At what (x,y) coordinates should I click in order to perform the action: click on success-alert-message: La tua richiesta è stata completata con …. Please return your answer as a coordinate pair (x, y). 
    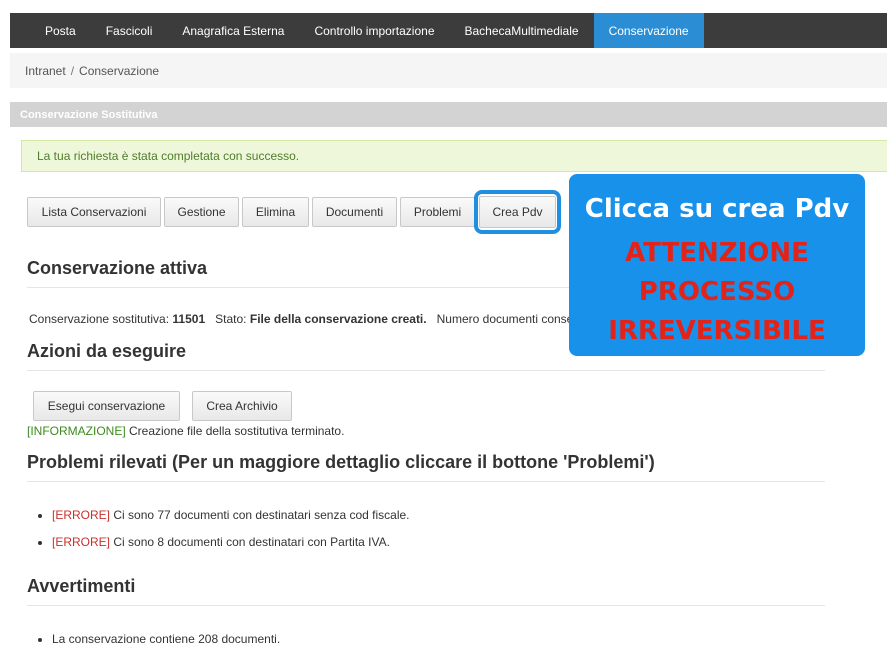
    Looking at the image, I should click on (168, 156).